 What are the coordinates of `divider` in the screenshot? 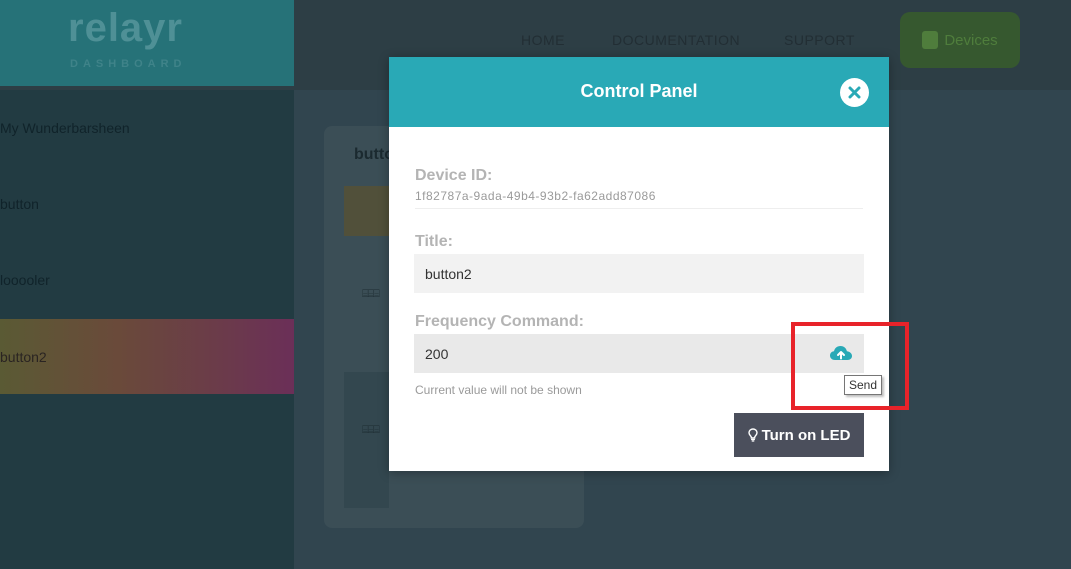 It's located at (639, 208).